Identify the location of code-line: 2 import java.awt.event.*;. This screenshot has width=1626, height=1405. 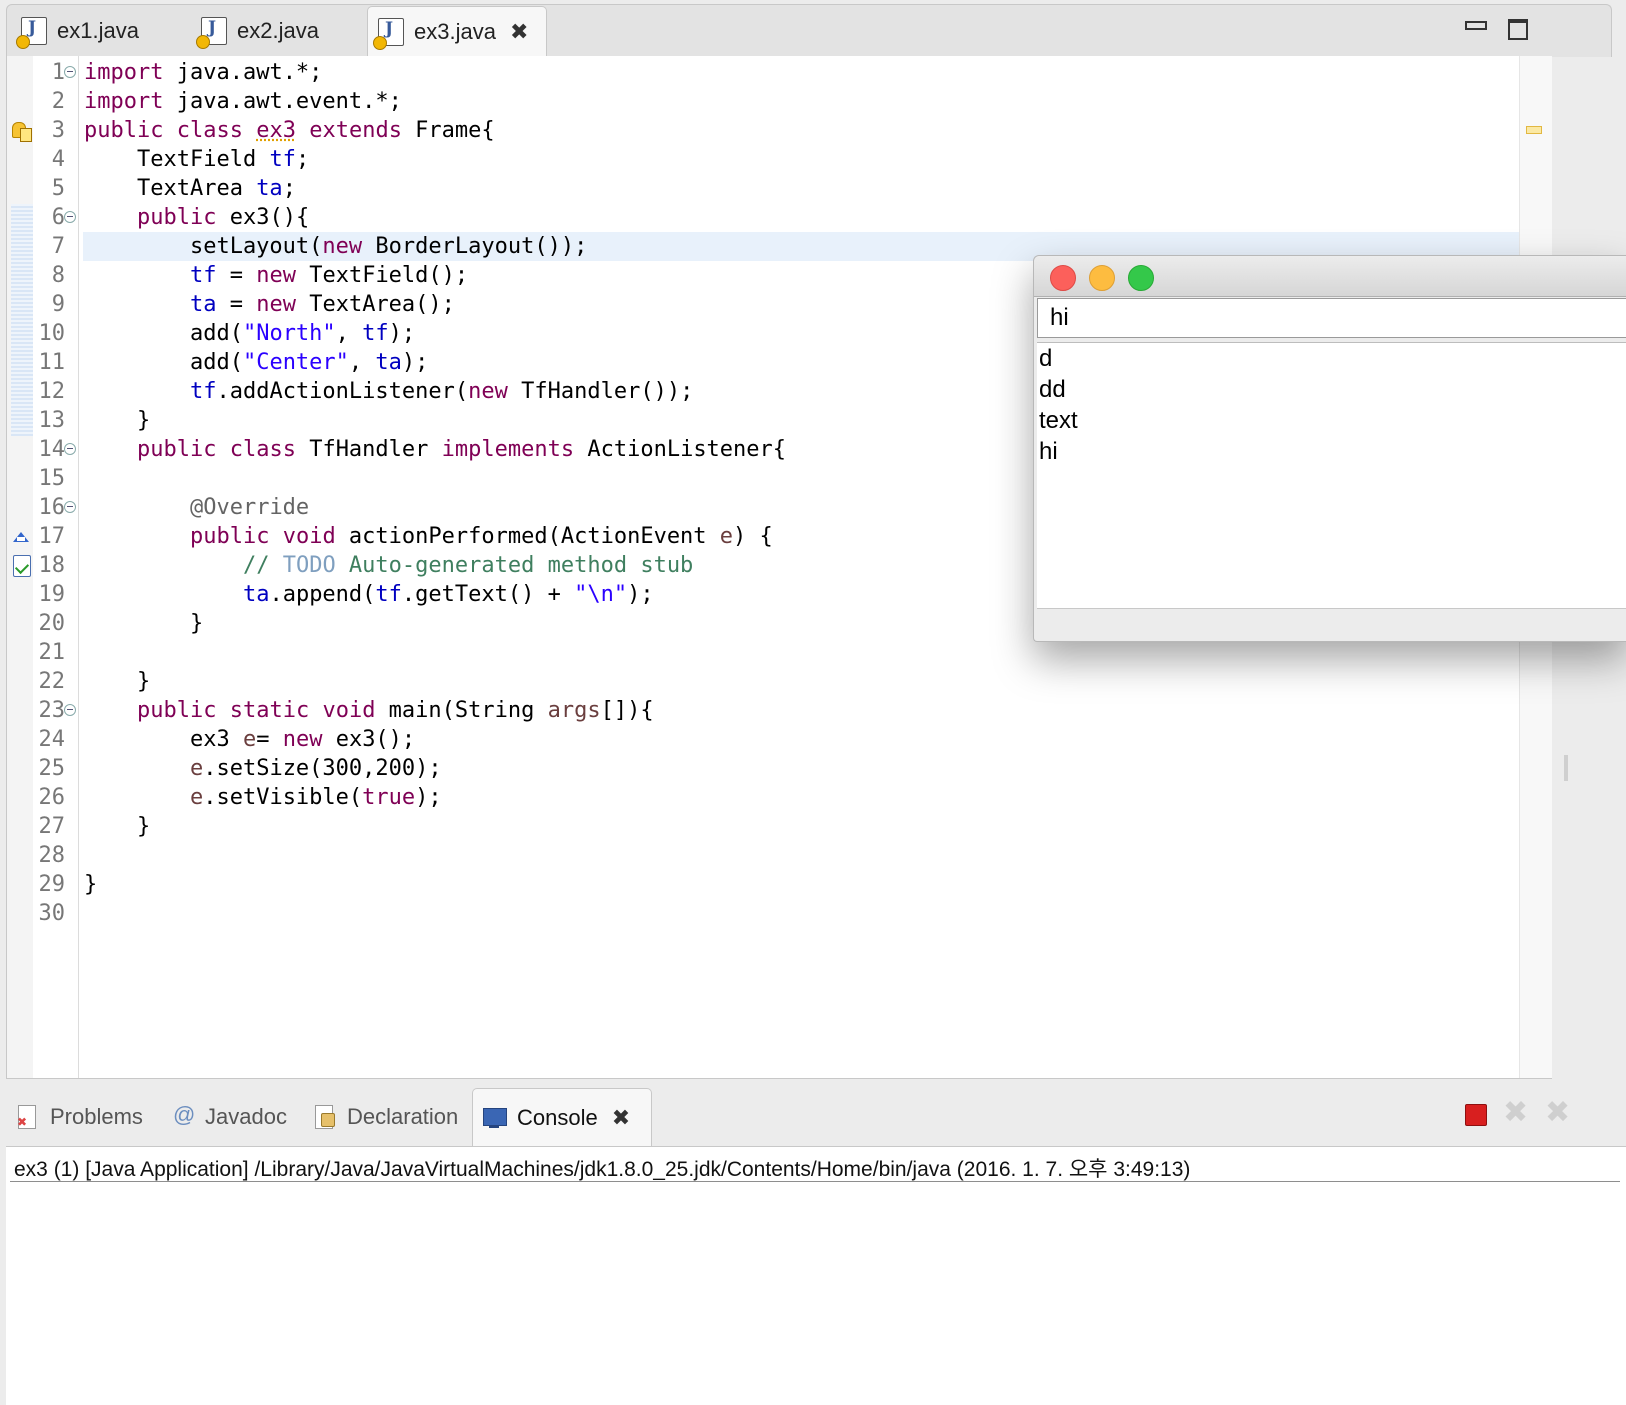
(763, 101).